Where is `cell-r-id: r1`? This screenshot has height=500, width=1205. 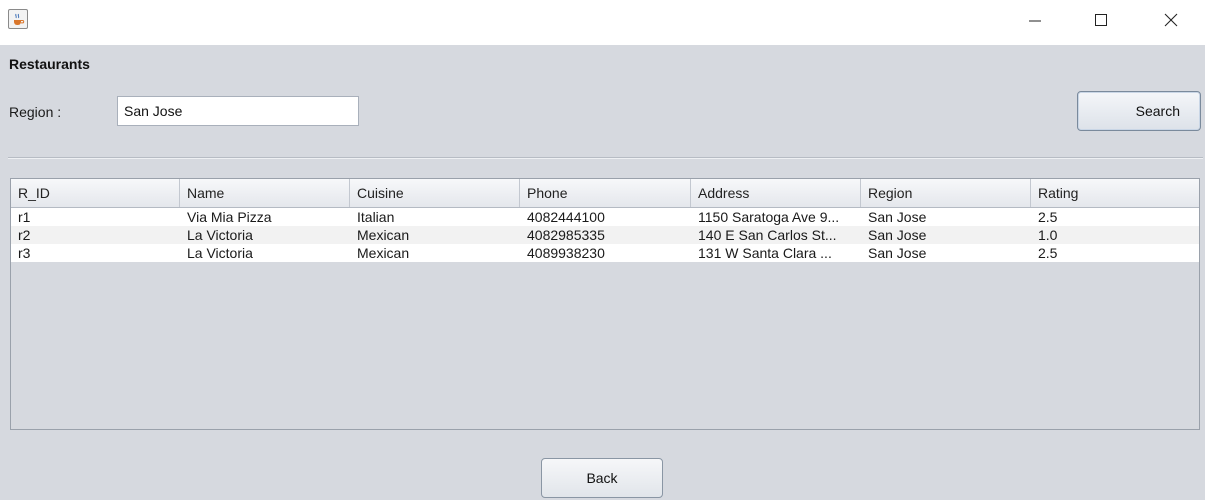
cell-r-id: r1 is located at coordinates (24, 217).